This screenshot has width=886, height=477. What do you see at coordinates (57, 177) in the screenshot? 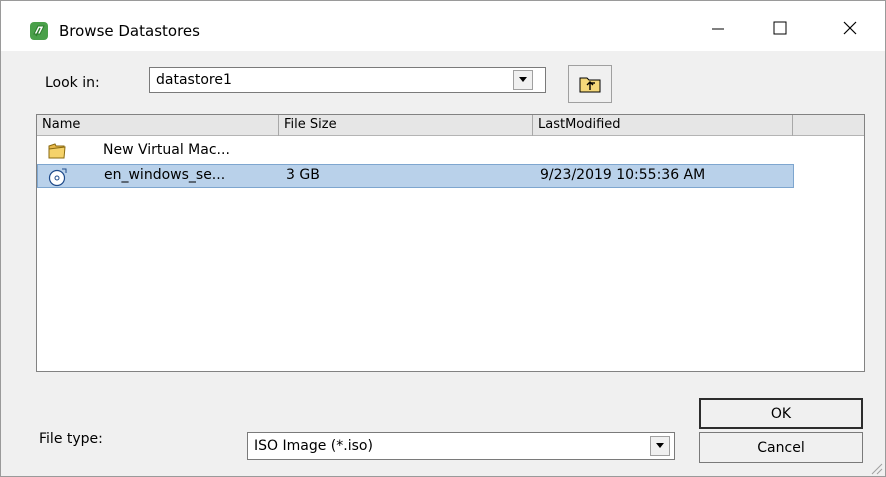
I see `disc-image-icon` at bounding box center [57, 177].